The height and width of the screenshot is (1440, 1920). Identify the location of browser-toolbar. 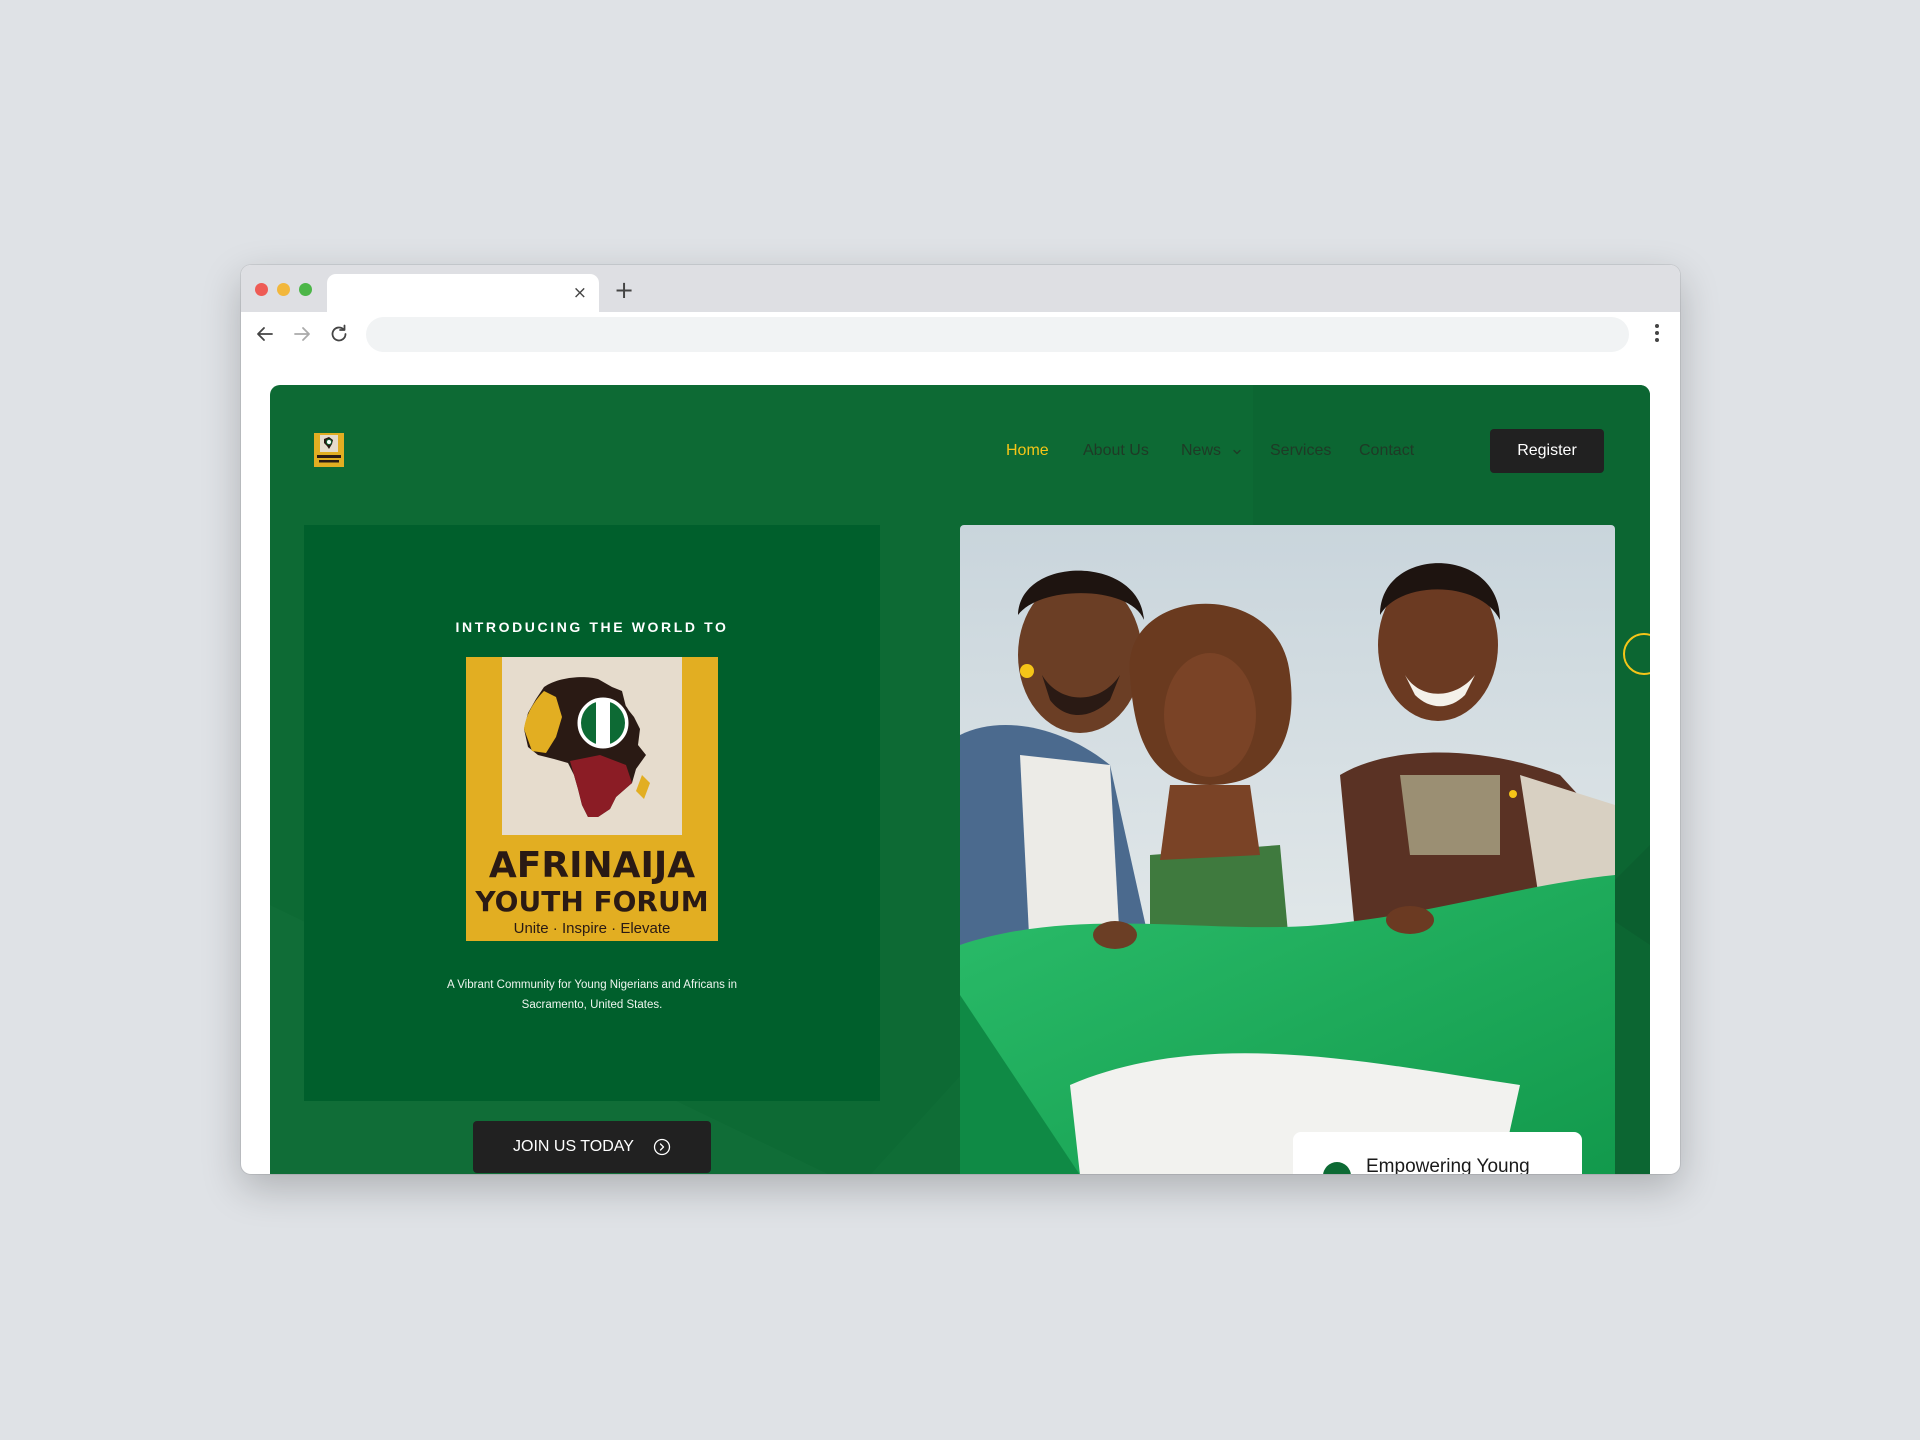
(960, 334).